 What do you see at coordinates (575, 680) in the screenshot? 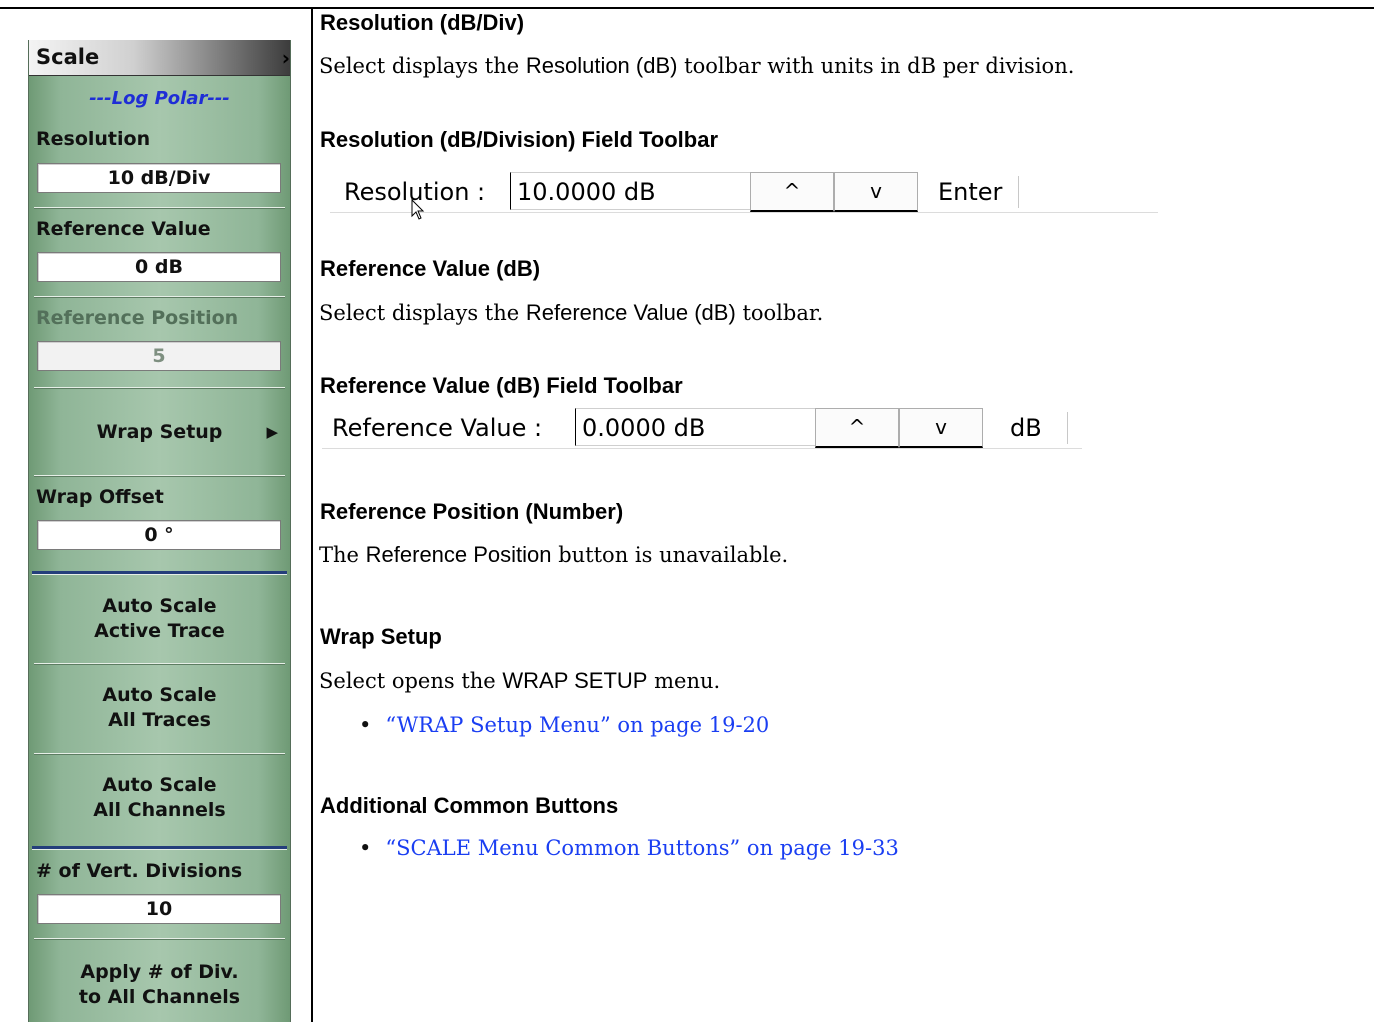
I see `ui-term: WRAP SETUP` at bounding box center [575, 680].